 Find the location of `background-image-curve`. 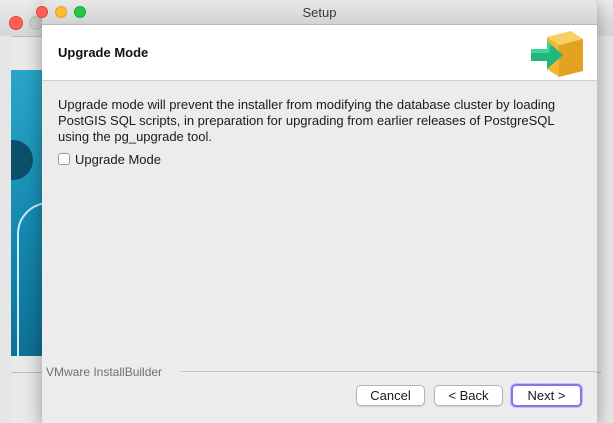

background-image-curve is located at coordinates (30, 279).